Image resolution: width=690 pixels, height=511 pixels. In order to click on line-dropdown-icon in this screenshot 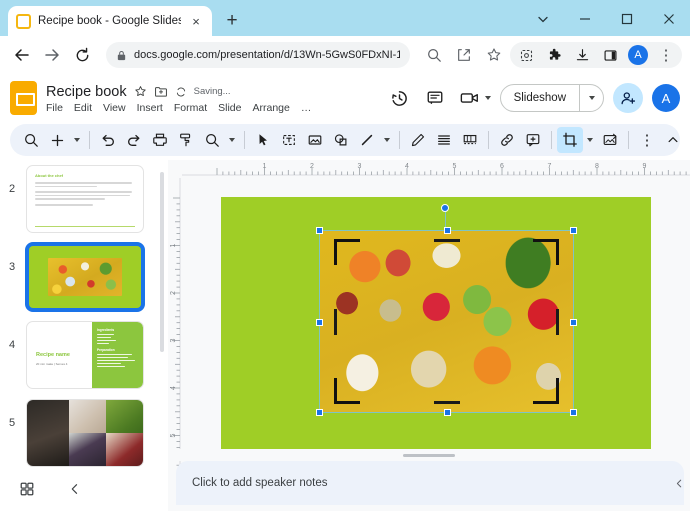, I will do `click(387, 140)`.